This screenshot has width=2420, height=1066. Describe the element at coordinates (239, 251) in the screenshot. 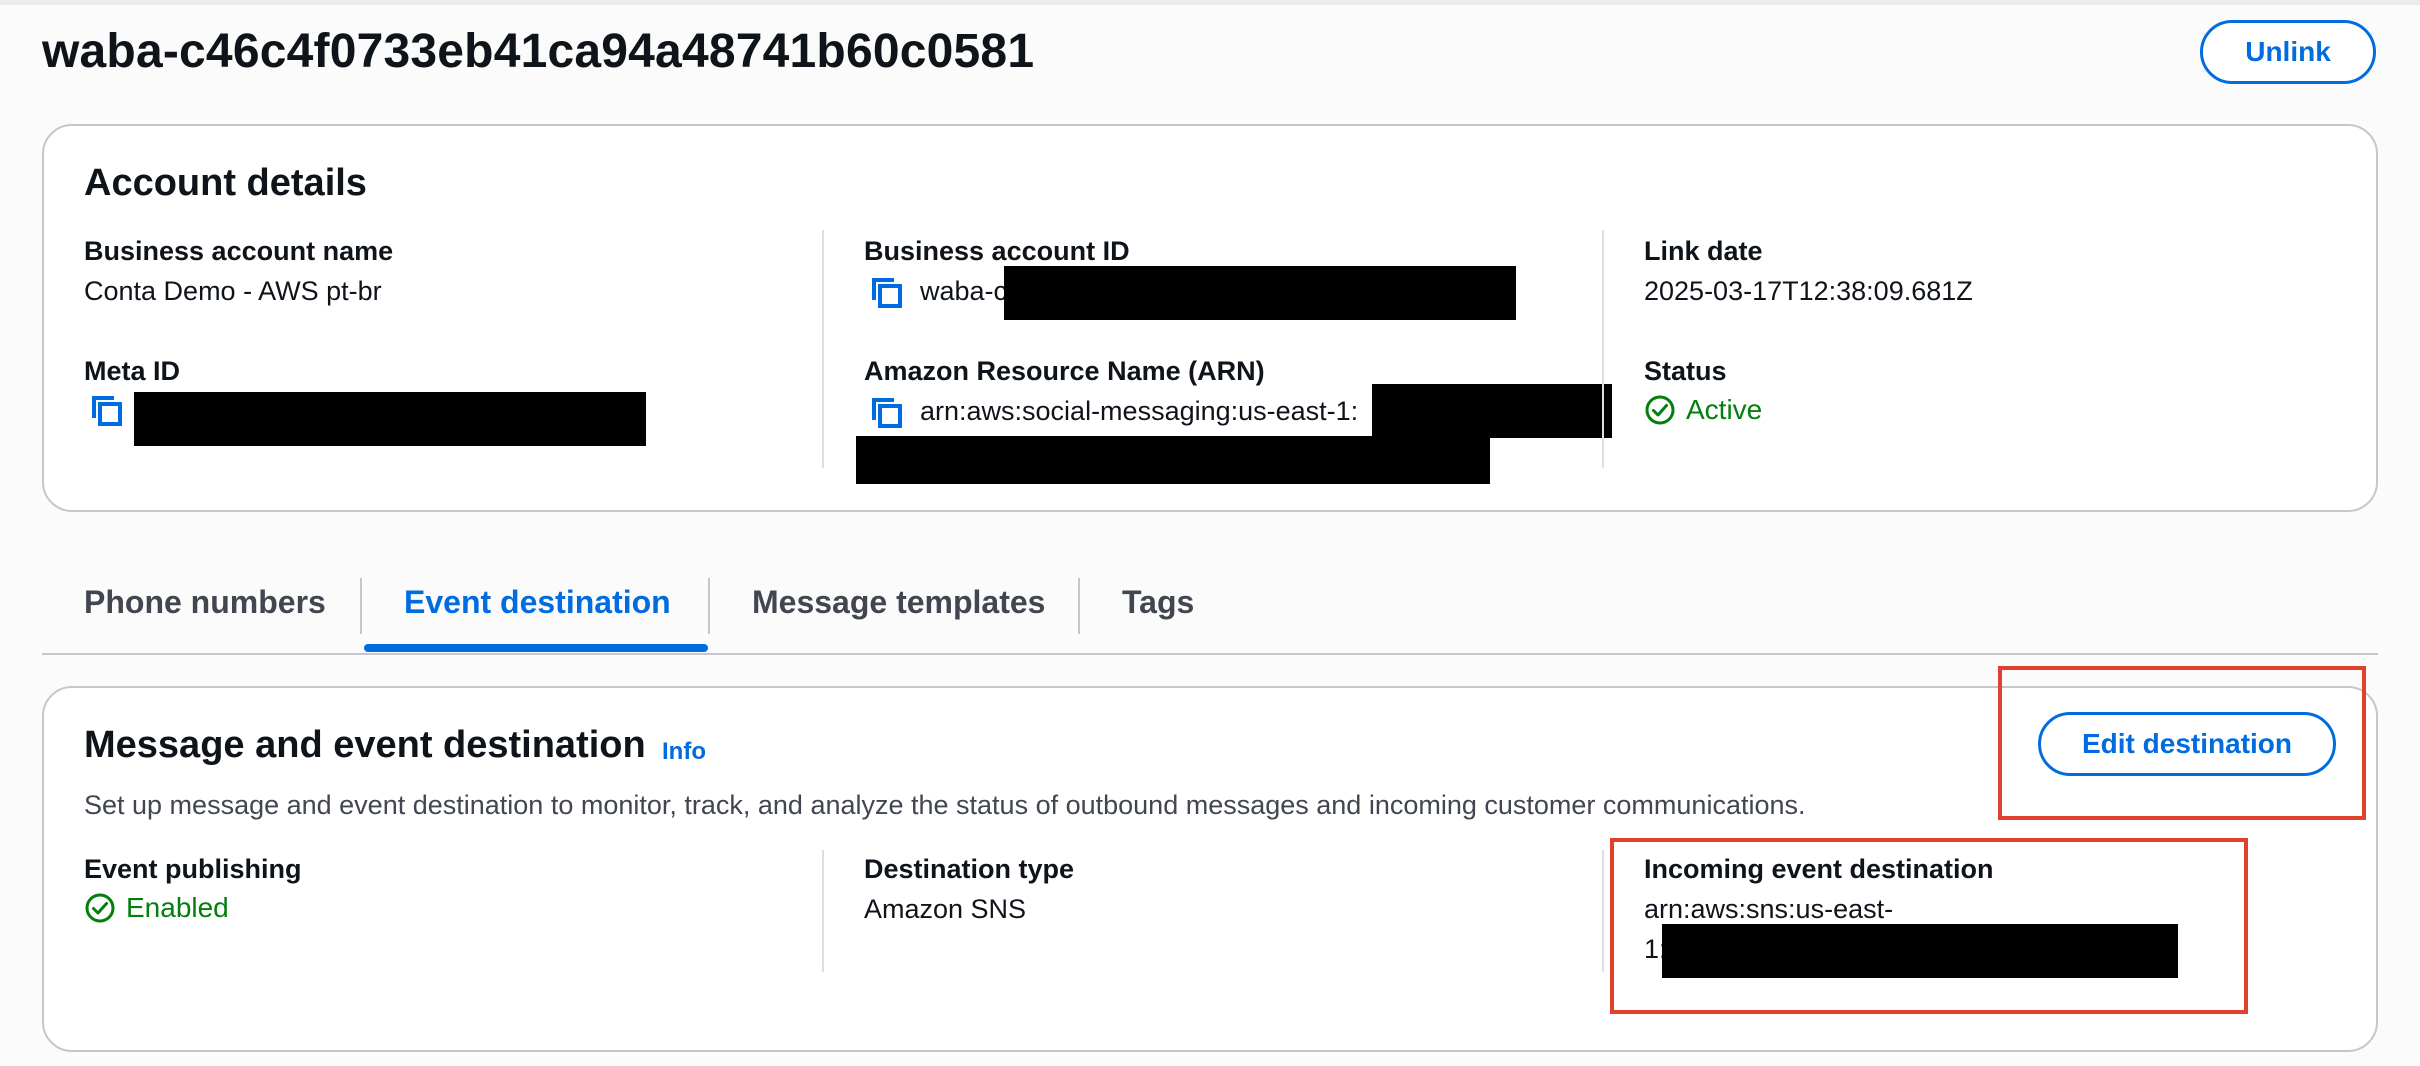

I see `business-account-name-label: Business account name` at that location.